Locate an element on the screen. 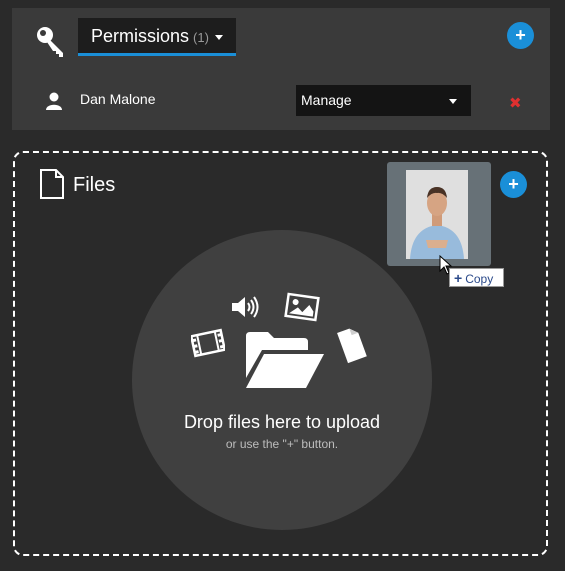 The width and height of the screenshot is (565, 571). permissions-title: Permissions is located at coordinates (140, 36).